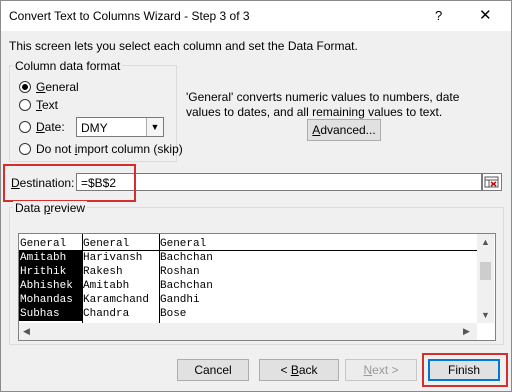  I want to click on back-button: < Back, so click(299, 370).